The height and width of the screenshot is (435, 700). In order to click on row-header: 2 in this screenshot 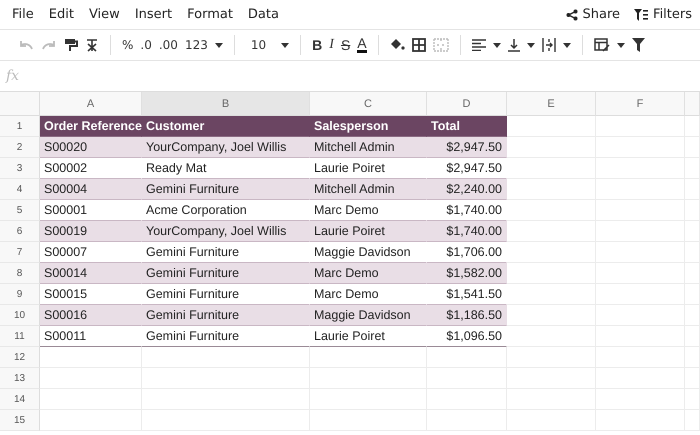, I will do `click(20, 147)`.